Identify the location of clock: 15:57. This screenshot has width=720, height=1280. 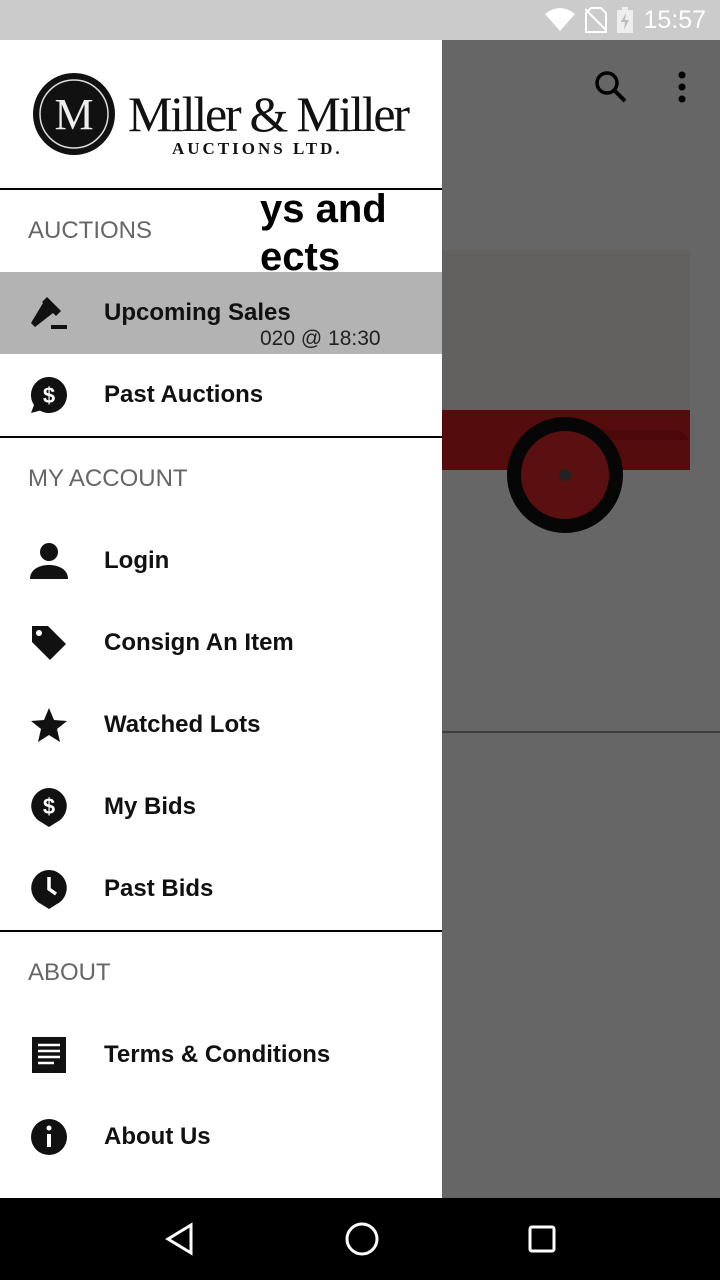
(674, 19).